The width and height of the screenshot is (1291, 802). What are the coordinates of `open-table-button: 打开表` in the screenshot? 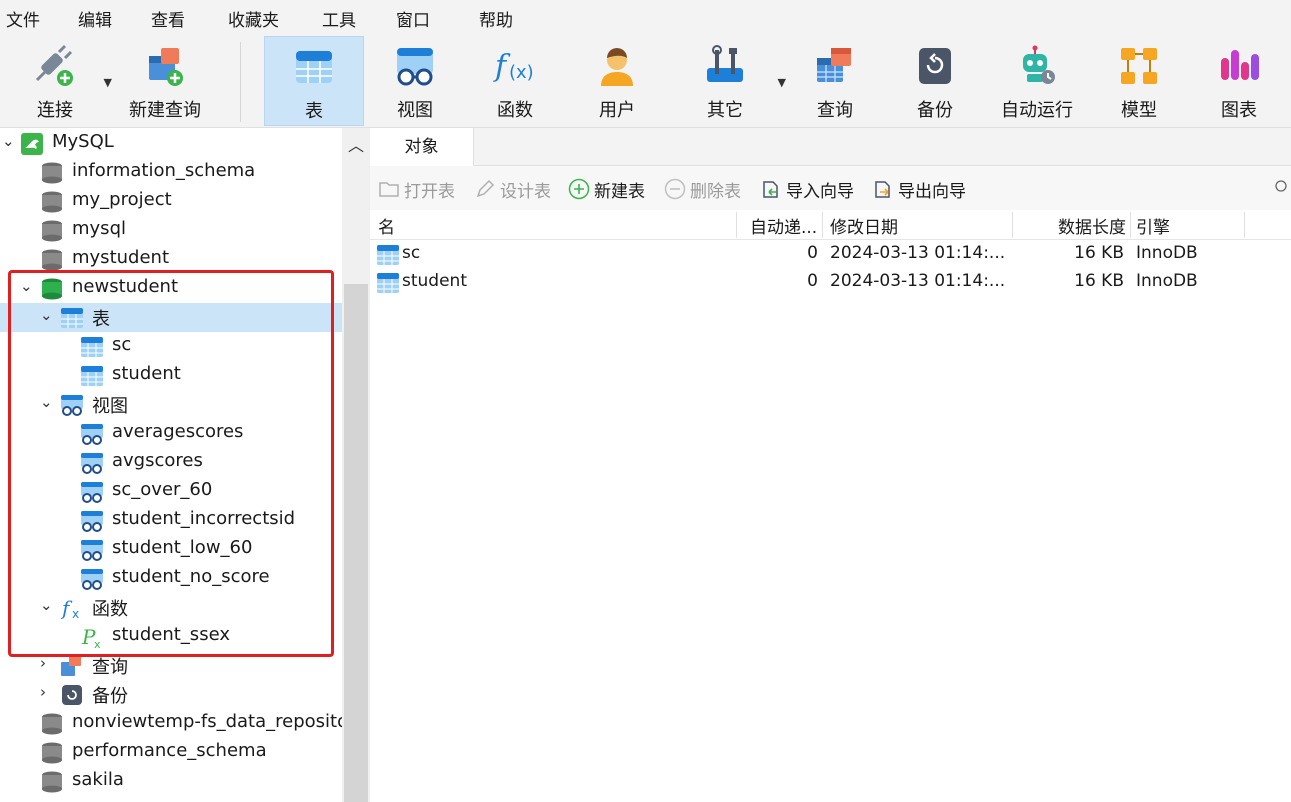 It's located at (416, 189).